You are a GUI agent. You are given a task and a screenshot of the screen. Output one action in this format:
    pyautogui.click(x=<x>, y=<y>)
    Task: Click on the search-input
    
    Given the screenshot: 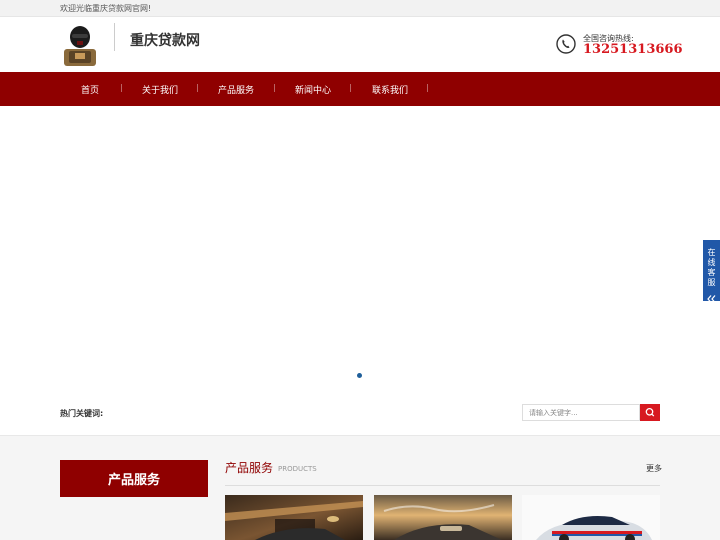 What is the action you would take?
    pyautogui.click(x=581, y=412)
    